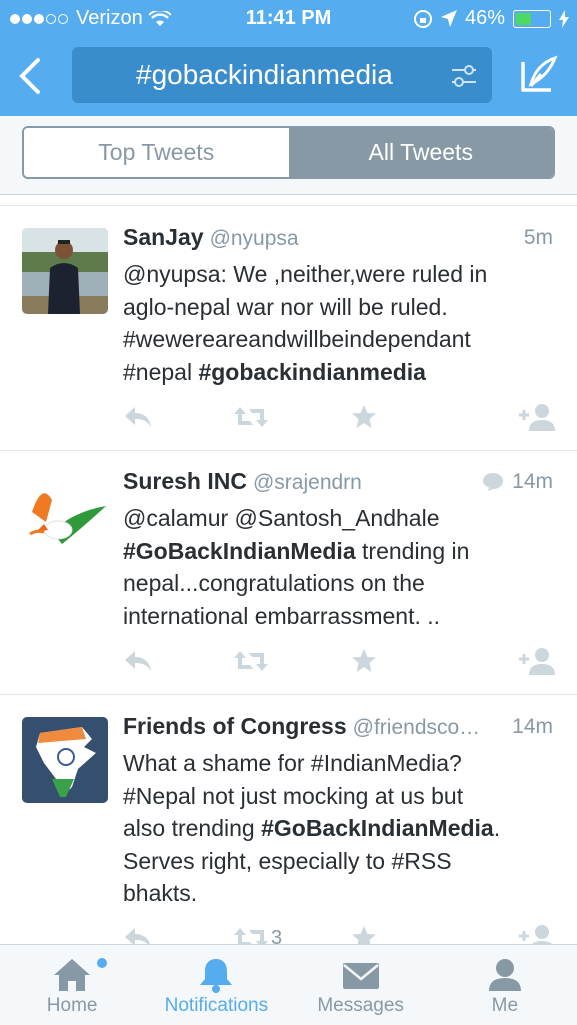 Image resolution: width=577 pixels, height=1025 pixels. What do you see at coordinates (281, 518) in the screenshot?
I see `tweet-line: @calamur @Santosh_Andhale` at bounding box center [281, 518].